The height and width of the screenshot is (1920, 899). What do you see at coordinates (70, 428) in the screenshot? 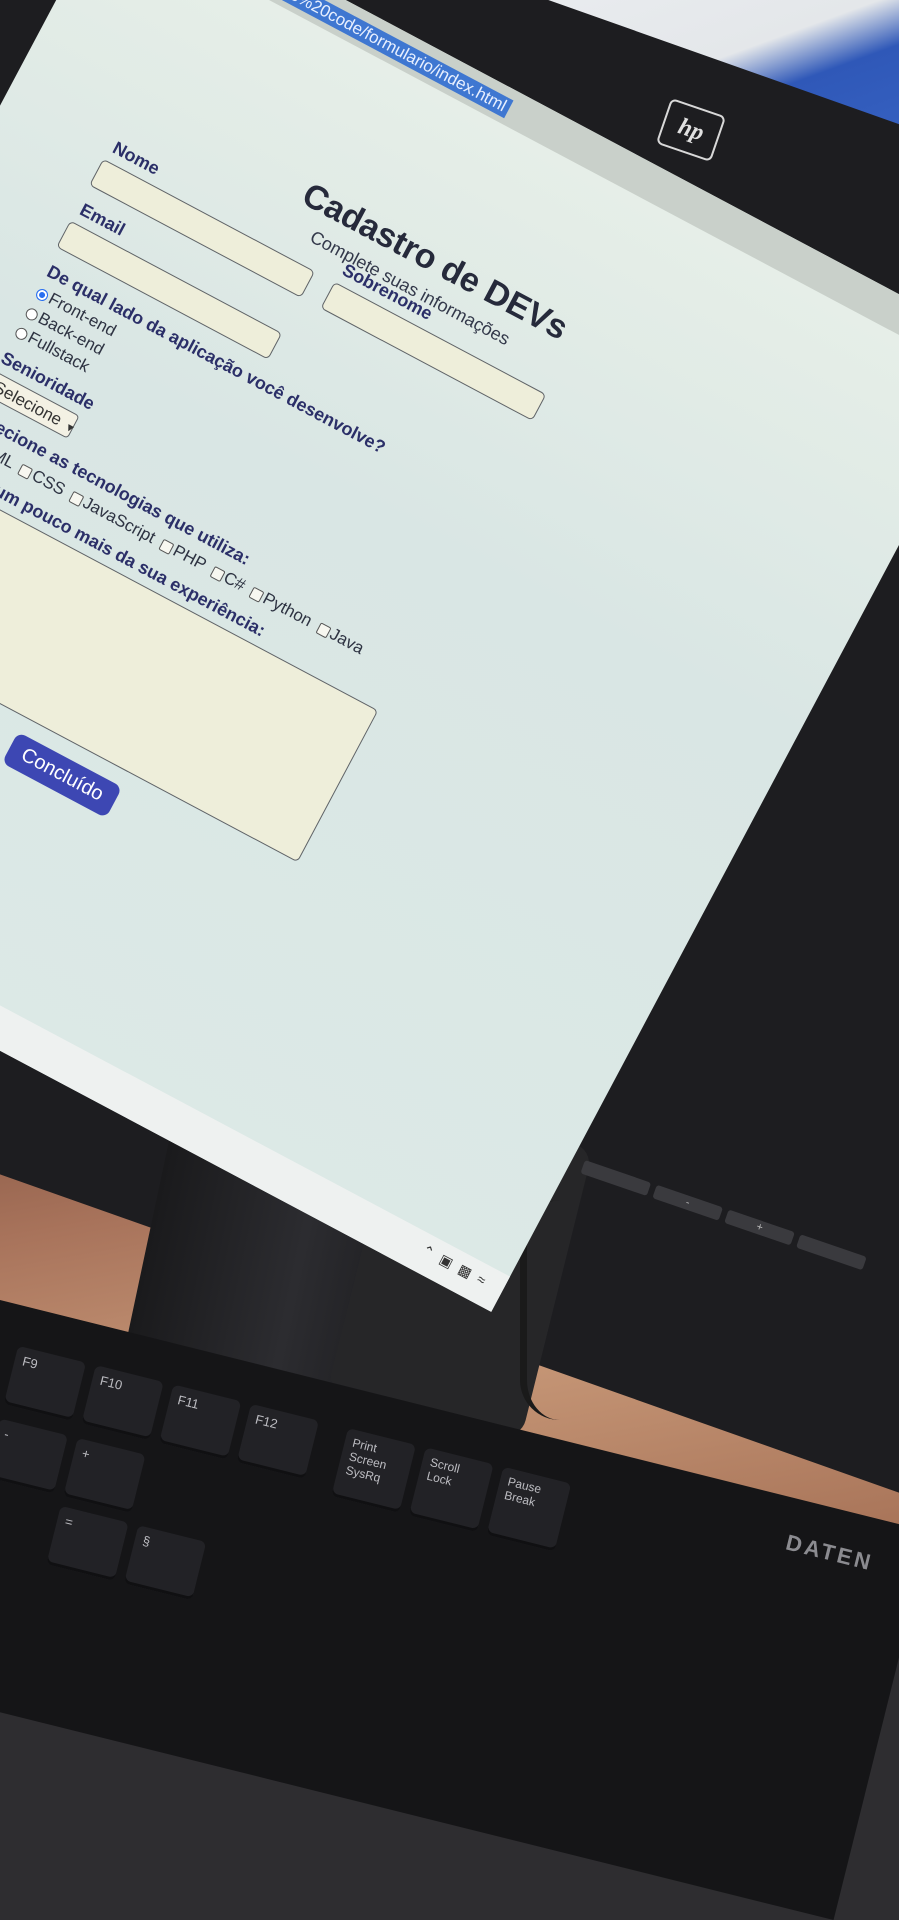
I see `chevron-down-icon: ▼` at bounding box center [70, 428].